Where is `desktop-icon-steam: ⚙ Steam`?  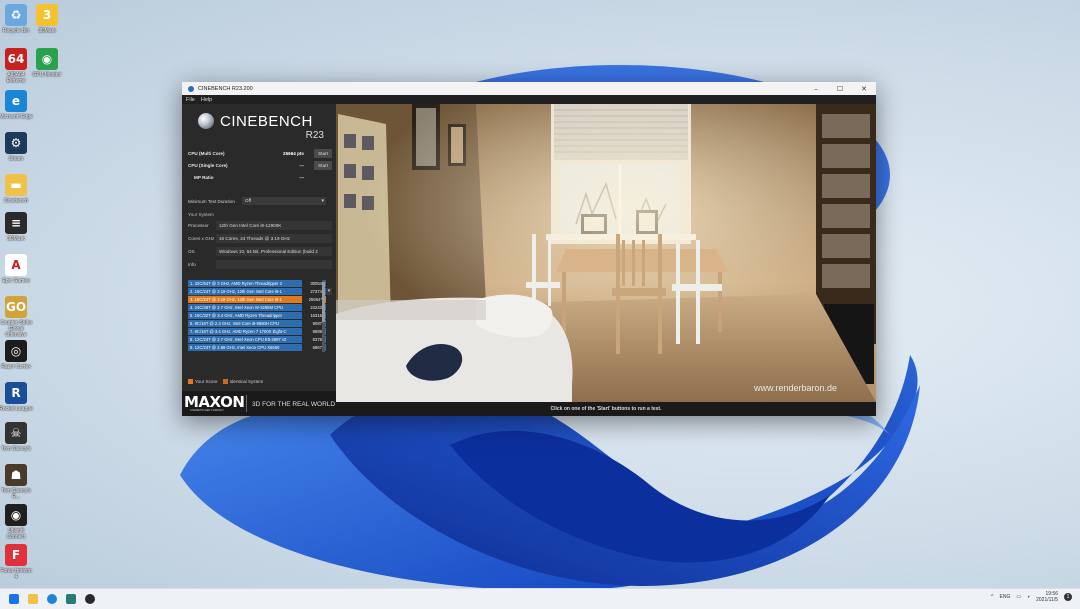 desktop-icon-steam: ⚙ Steam is located at coordinates (16, 147).